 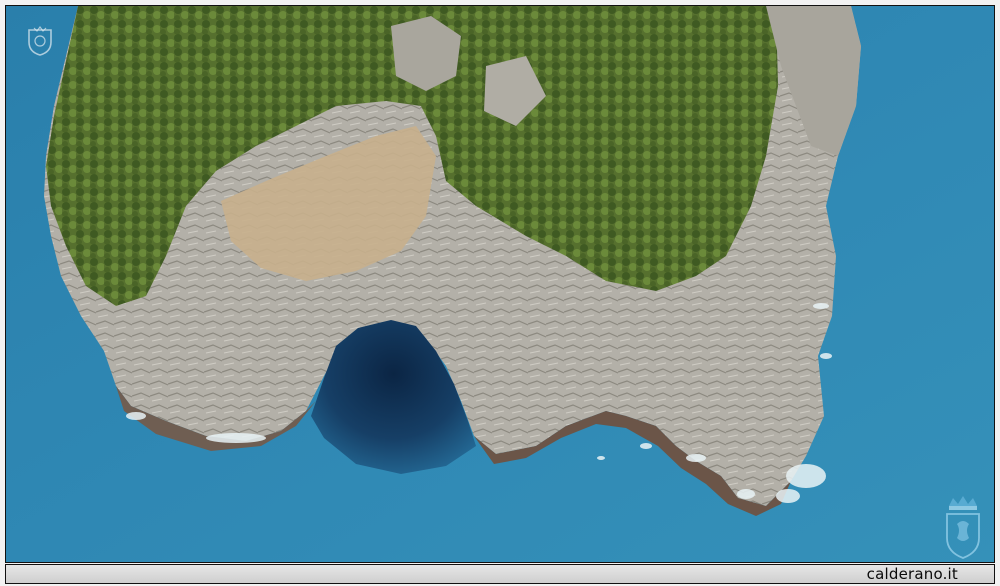 I want to click on crowned-shield-watermark-icon, so click(x=963, y=527).